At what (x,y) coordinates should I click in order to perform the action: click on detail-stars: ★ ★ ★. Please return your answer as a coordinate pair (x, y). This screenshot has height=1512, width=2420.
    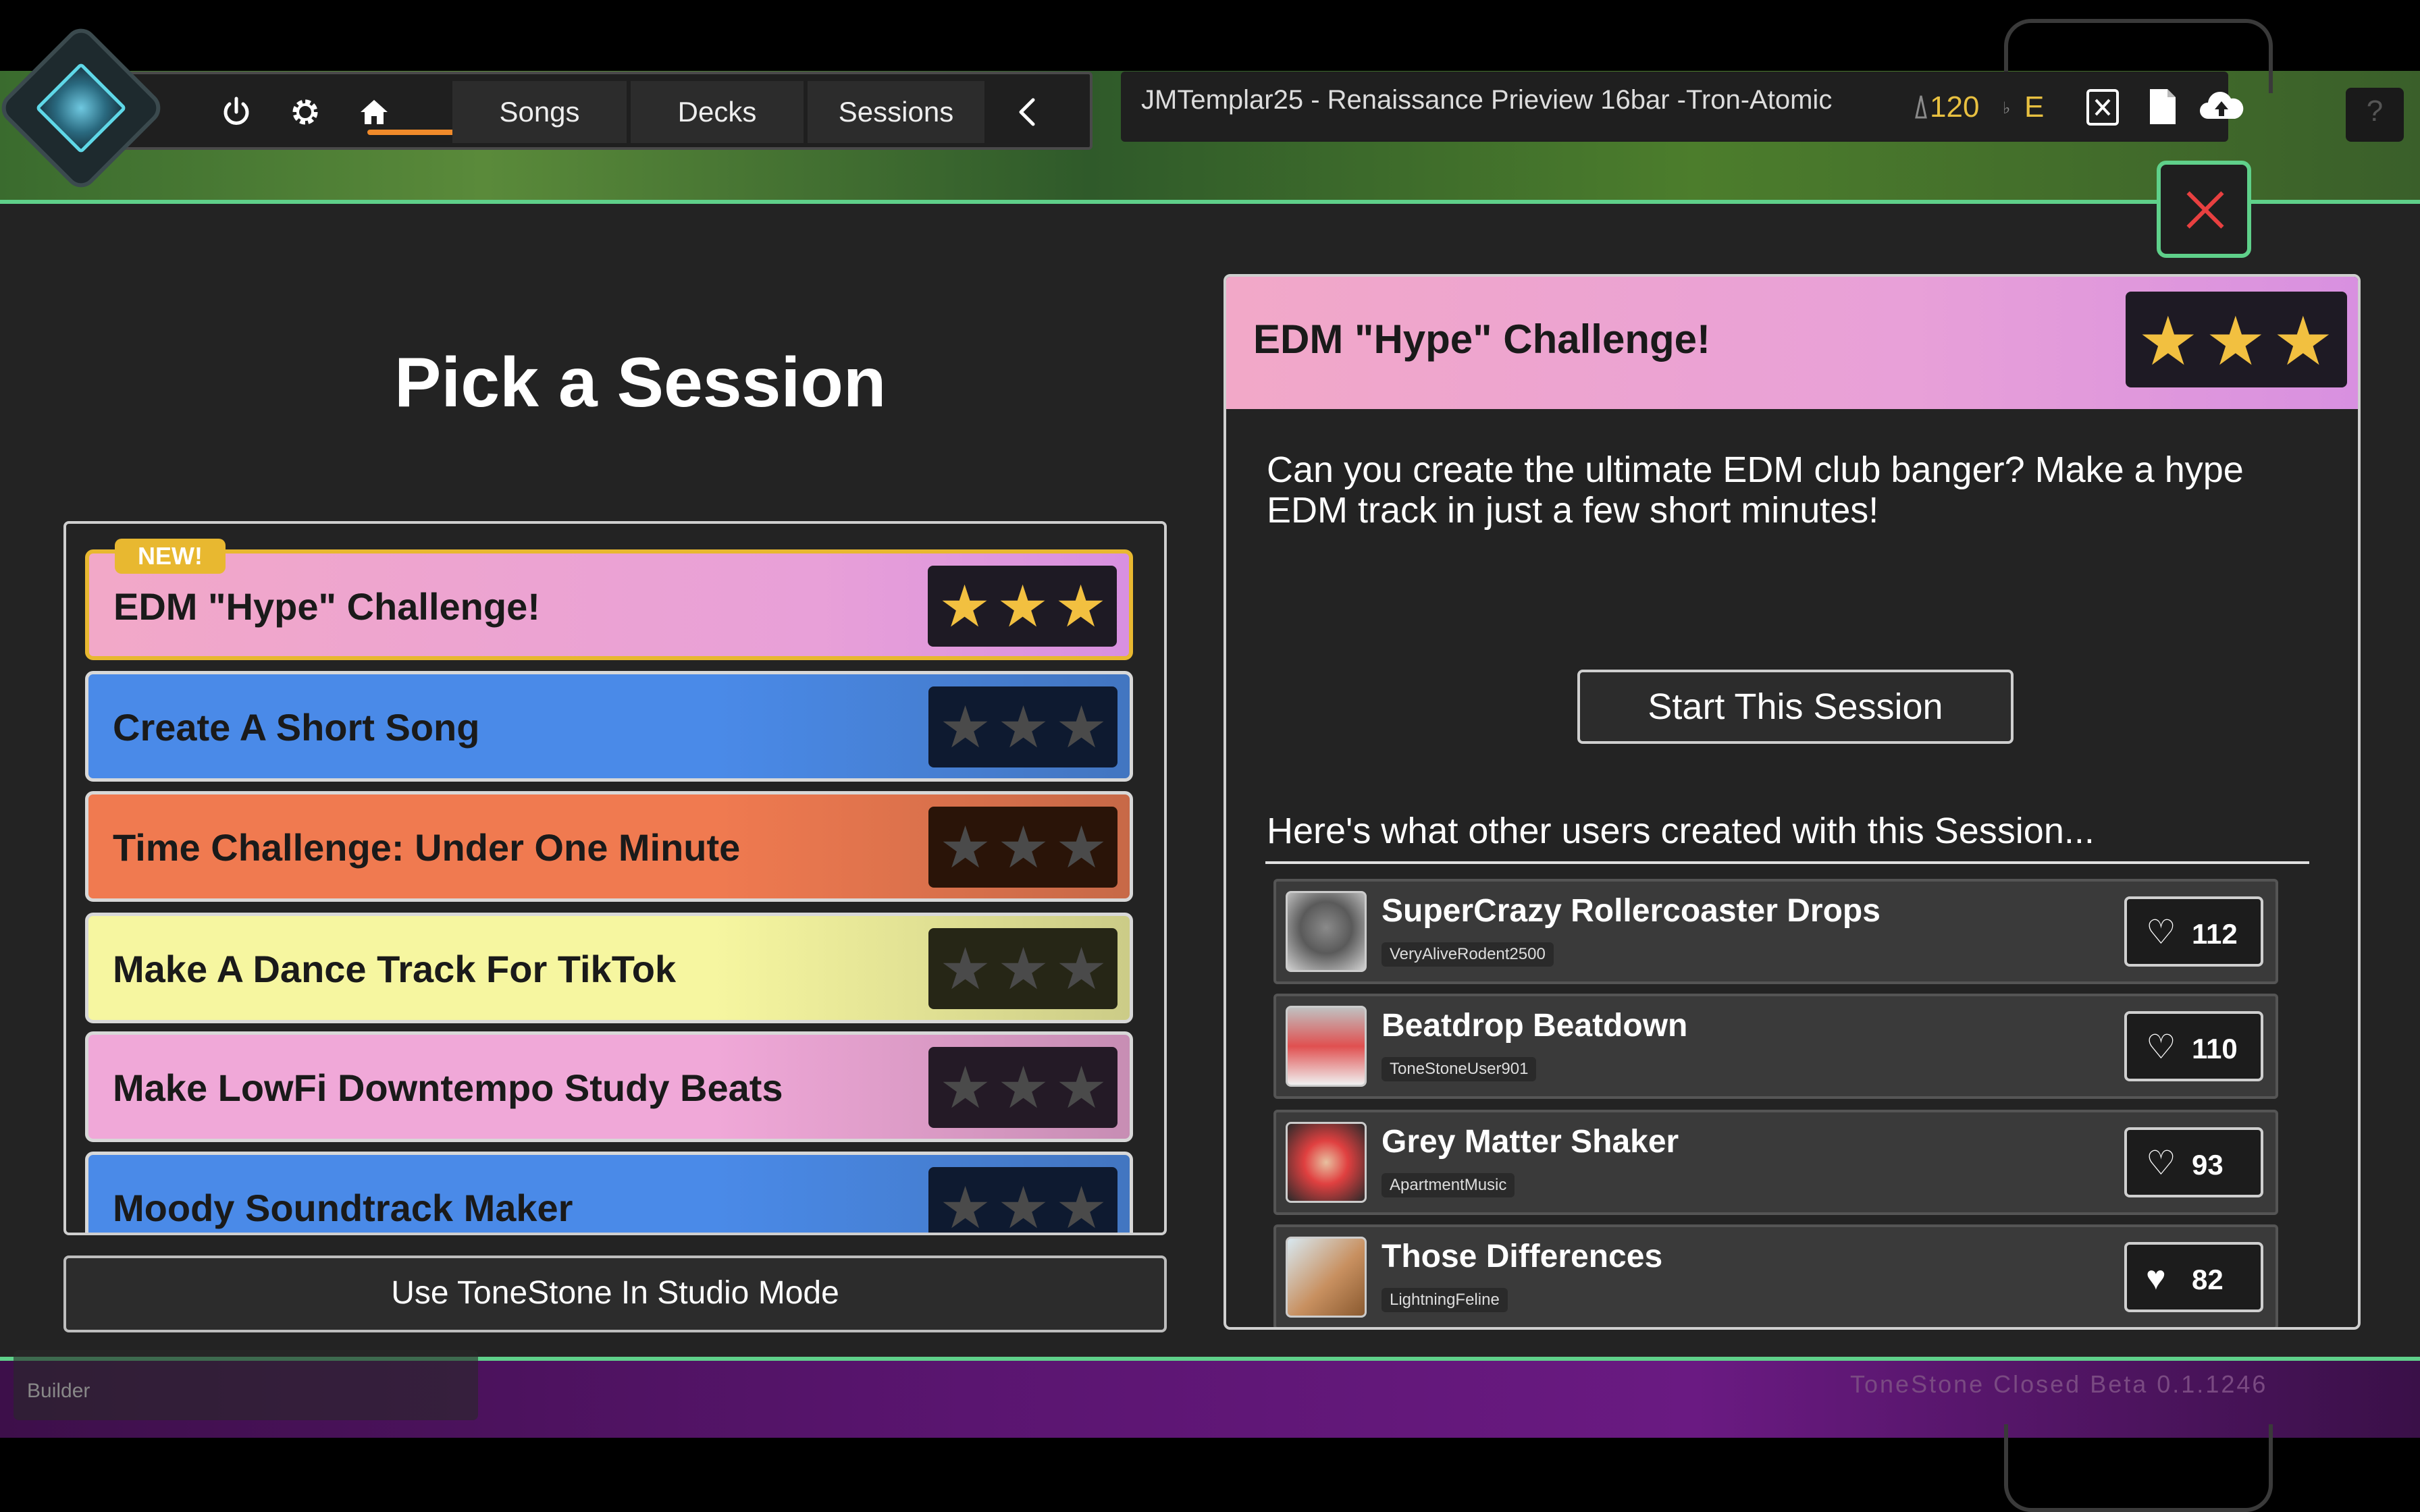
    Looking at the image, I should click on (2236, 339).